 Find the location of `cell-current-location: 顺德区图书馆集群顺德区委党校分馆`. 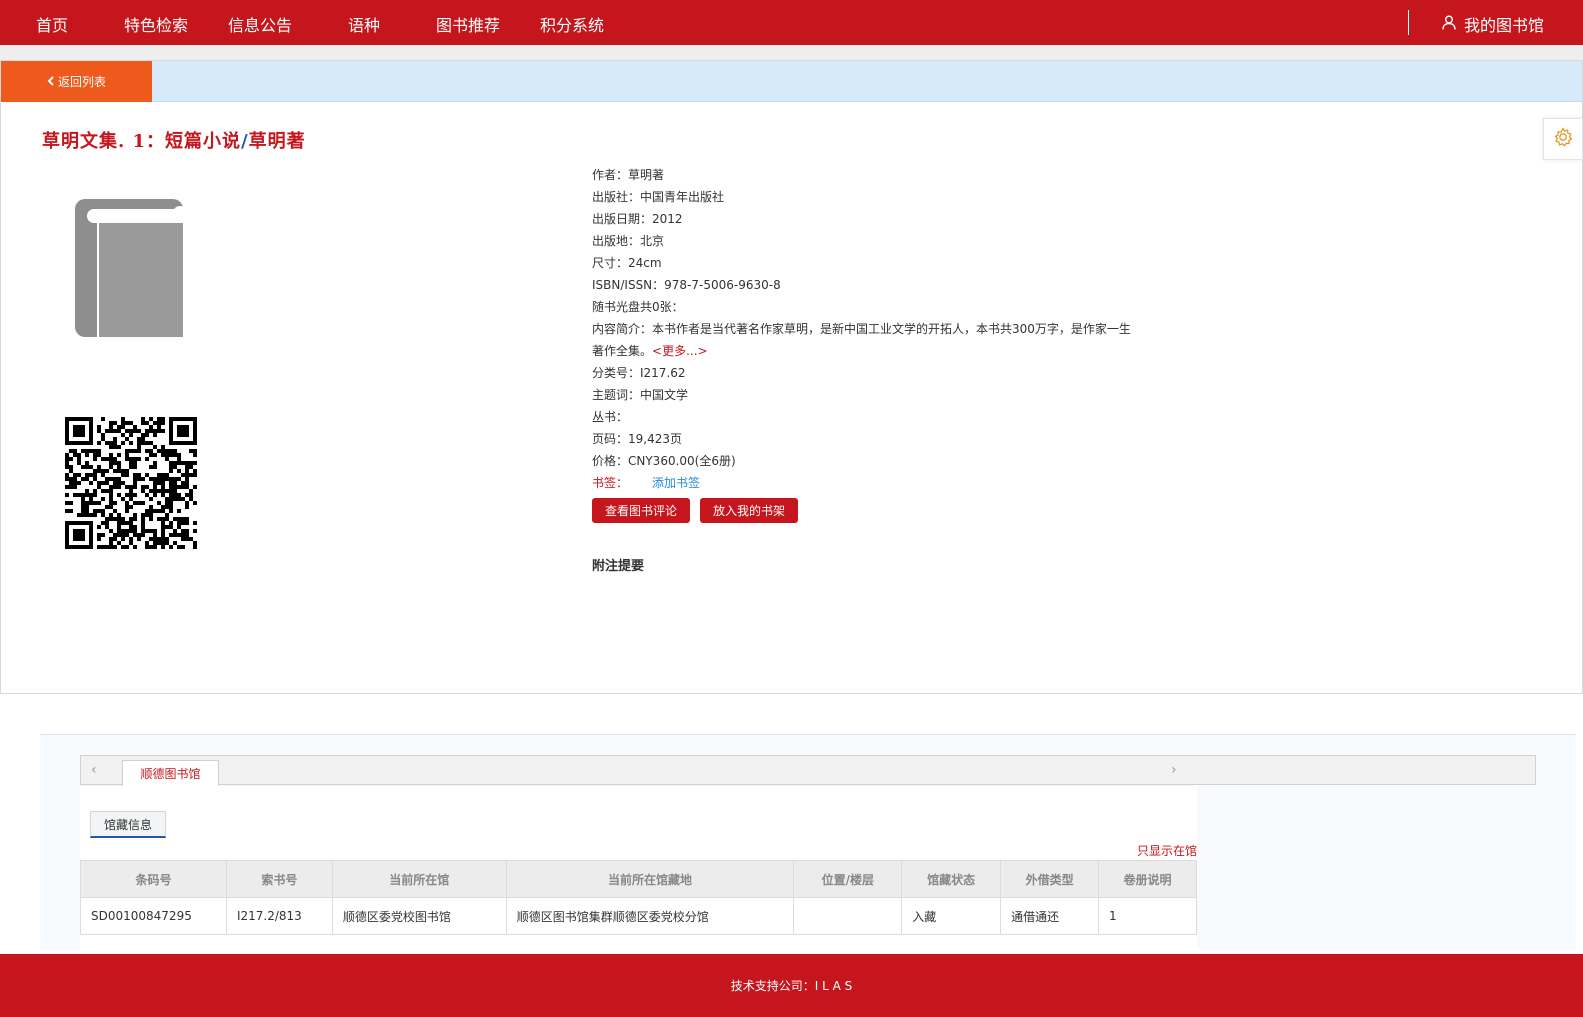

cell-current-location: 顺德区图书馆集群顺德区委党校分馆 is located at coordinates (650, 916).